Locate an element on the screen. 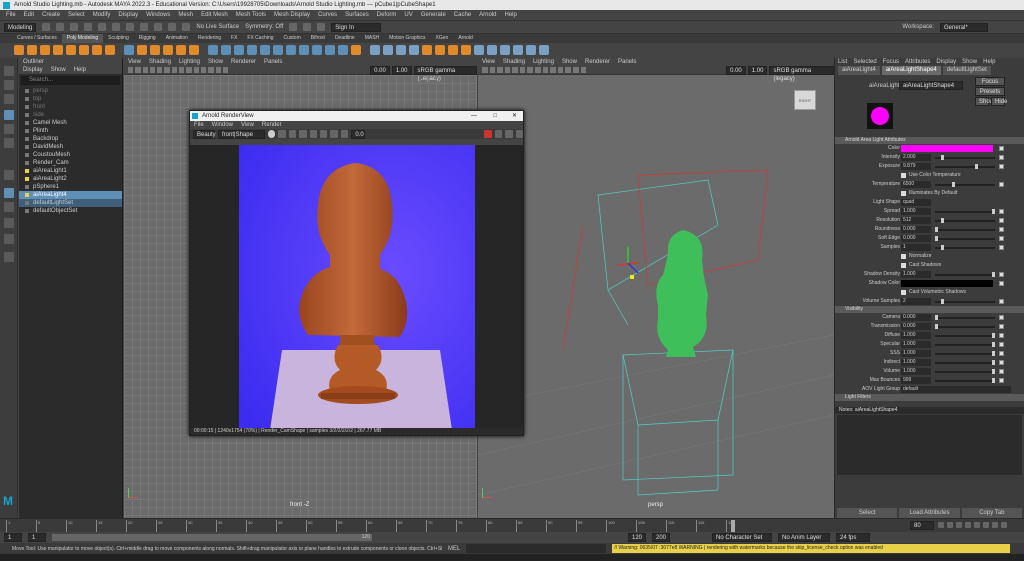  anim-layer-dropdown: No Anim Layer is located at coordinates (804, 537).